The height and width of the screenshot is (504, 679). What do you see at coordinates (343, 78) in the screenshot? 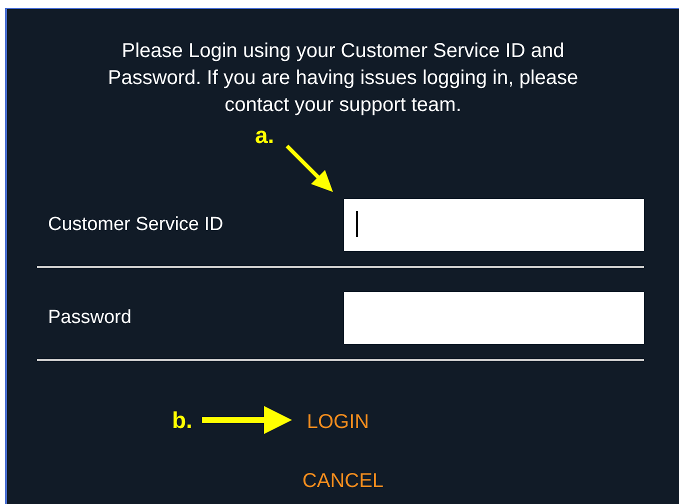
I see `instruction-text: Please Login using your Customer Service ID and Password. If you are having issues logging in, please contact your support team.` at bounding box center [343, 78].